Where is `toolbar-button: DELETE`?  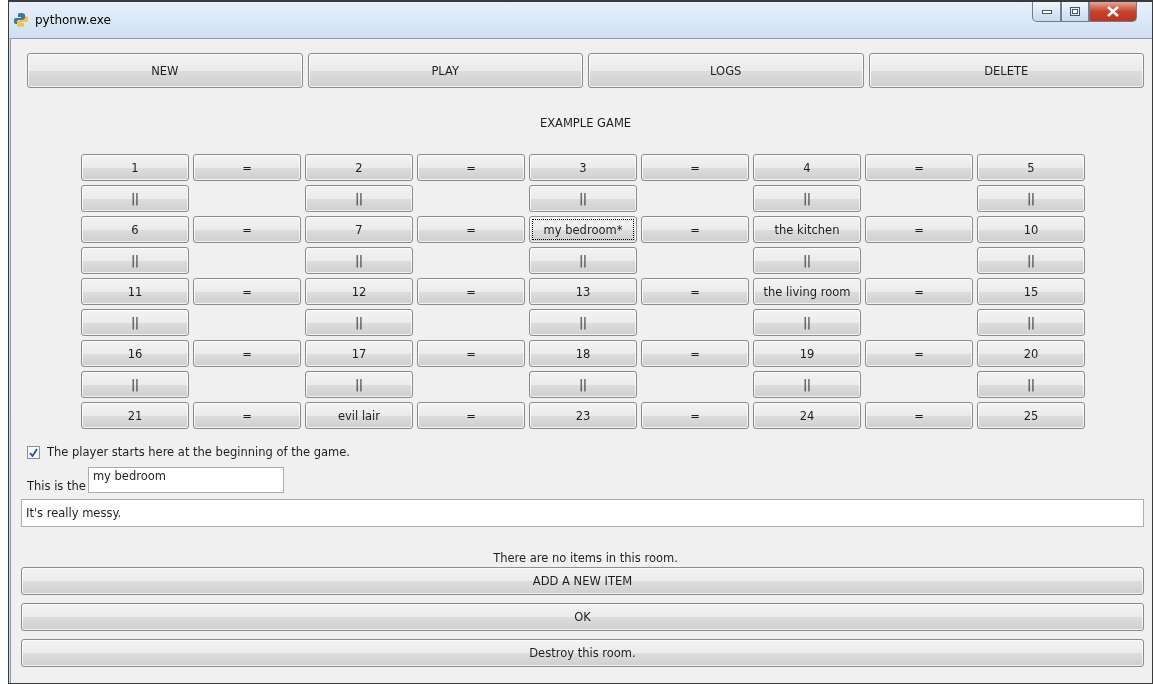 toolbar-button: DELETE is located at coordinates (1006, 70).